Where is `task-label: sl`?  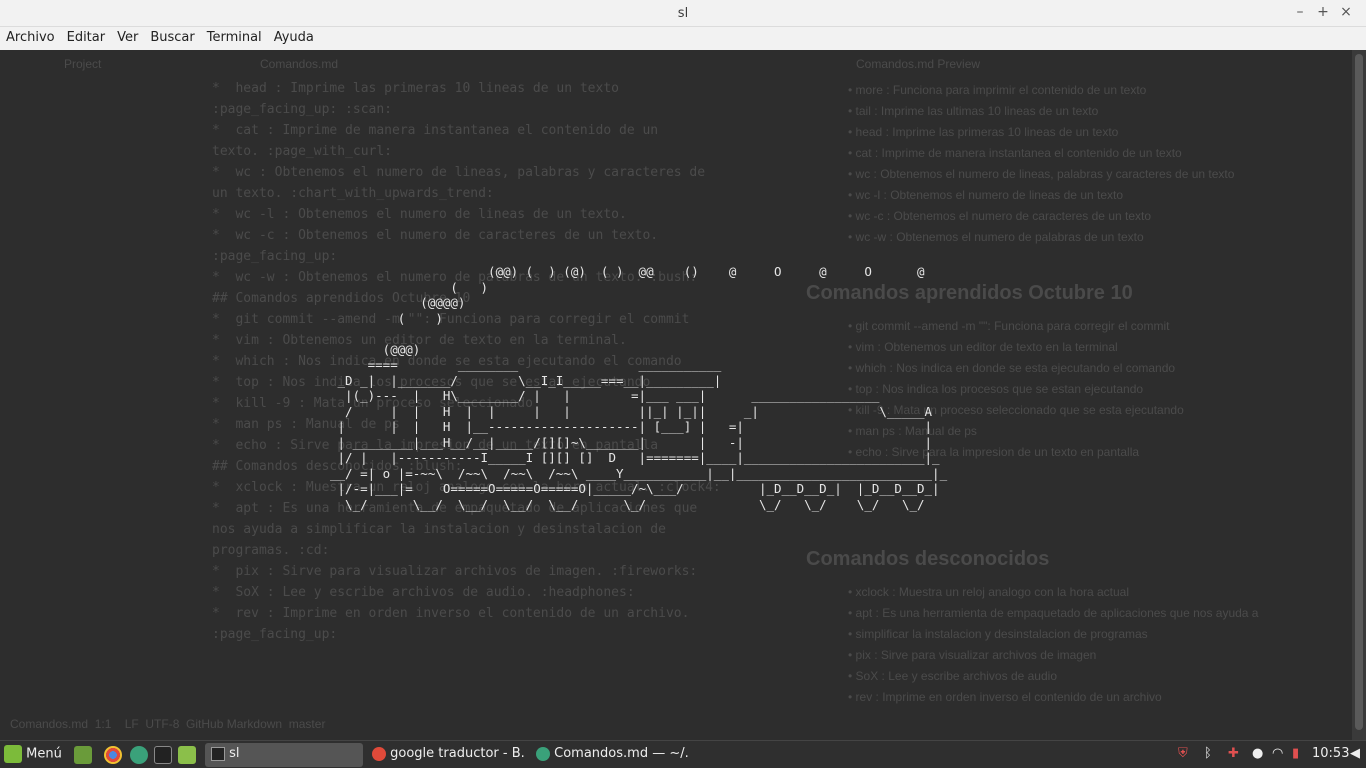 task-label: sl is located at coordinates (234, 753).